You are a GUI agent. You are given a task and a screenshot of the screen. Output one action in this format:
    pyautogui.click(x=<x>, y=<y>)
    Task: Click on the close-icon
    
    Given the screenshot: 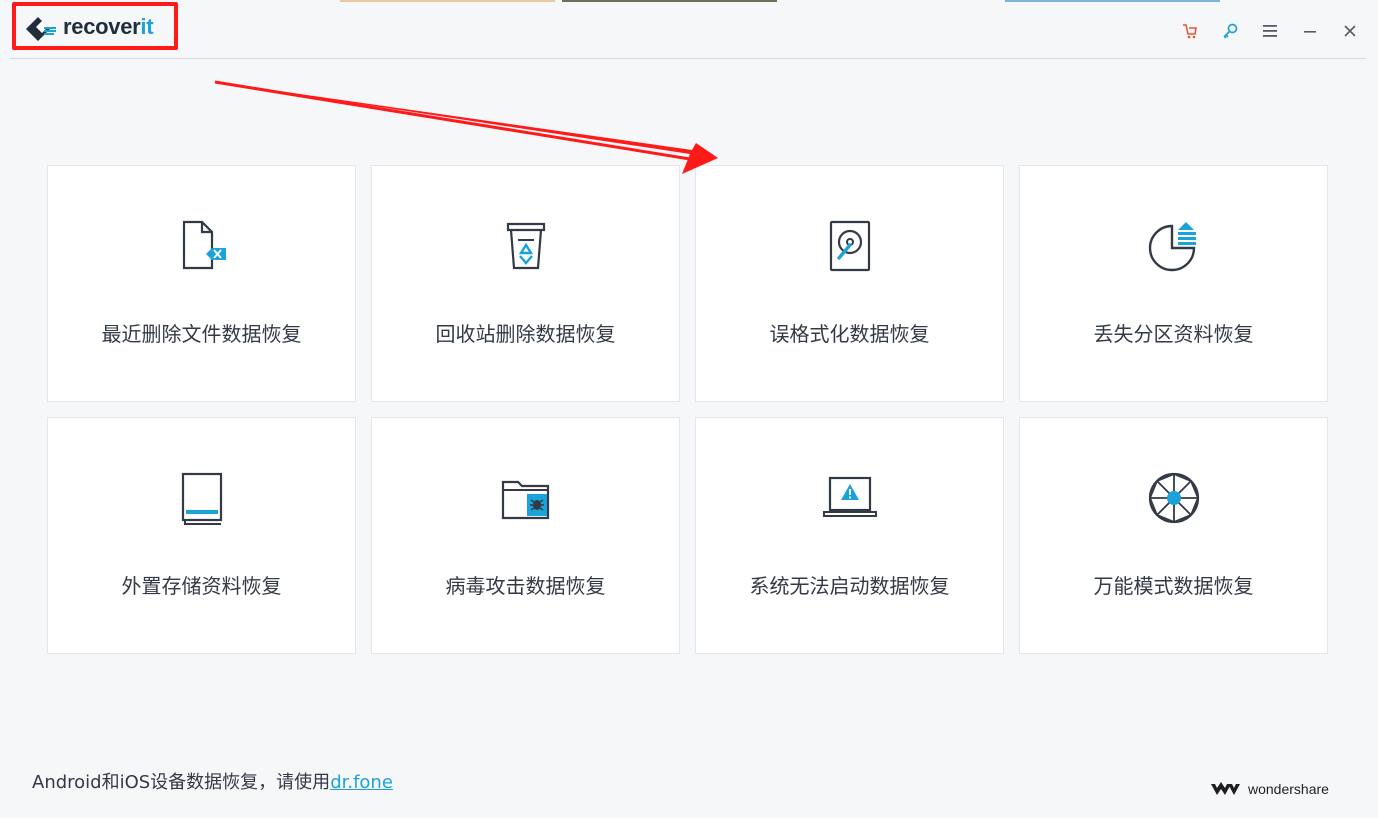 What is the action you would take?
    pyautogui.click(x=1350, y=31)
    